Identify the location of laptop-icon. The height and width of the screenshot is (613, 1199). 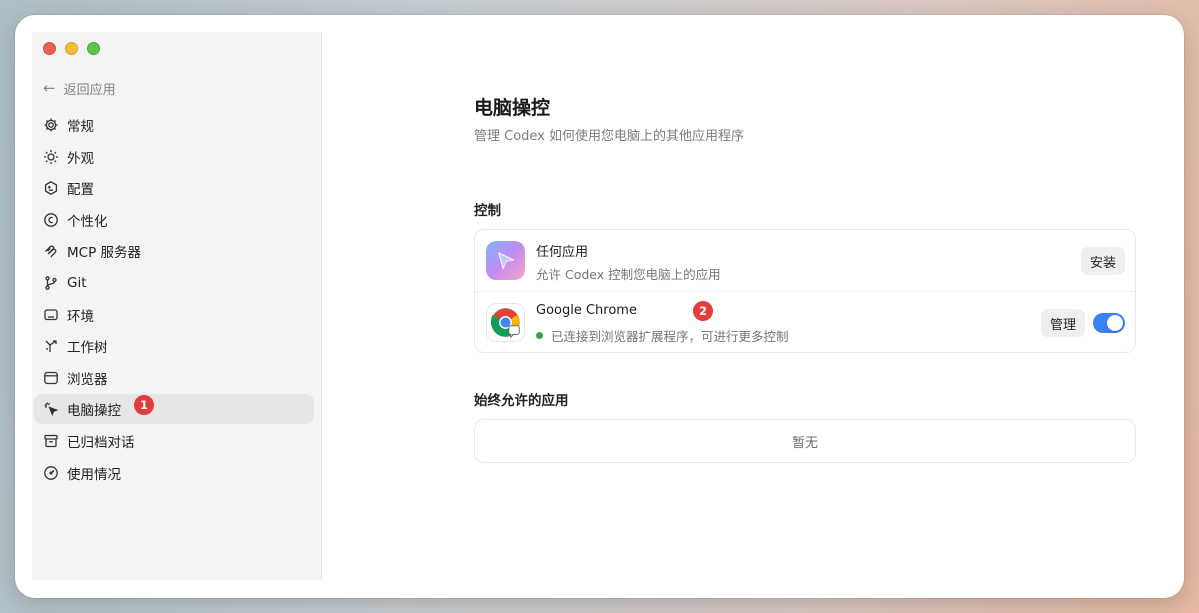
(51, 315).